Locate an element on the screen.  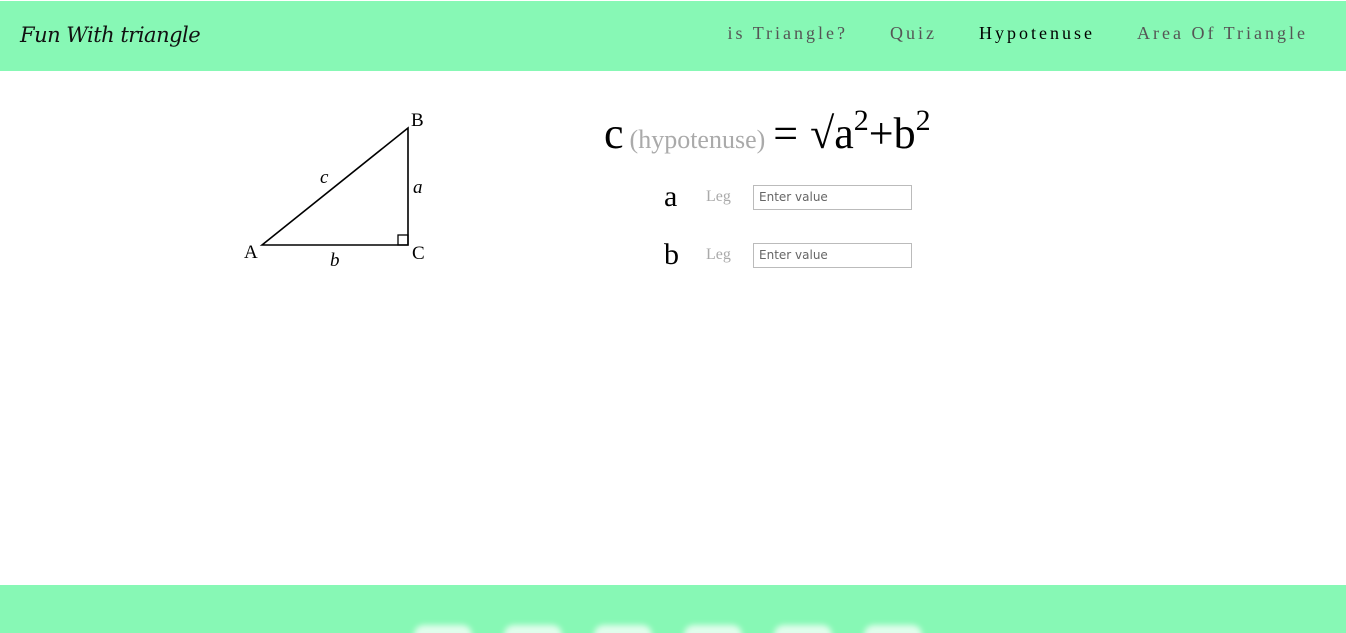
leg-a-hint: Leg is located at coordinates (718, 196).